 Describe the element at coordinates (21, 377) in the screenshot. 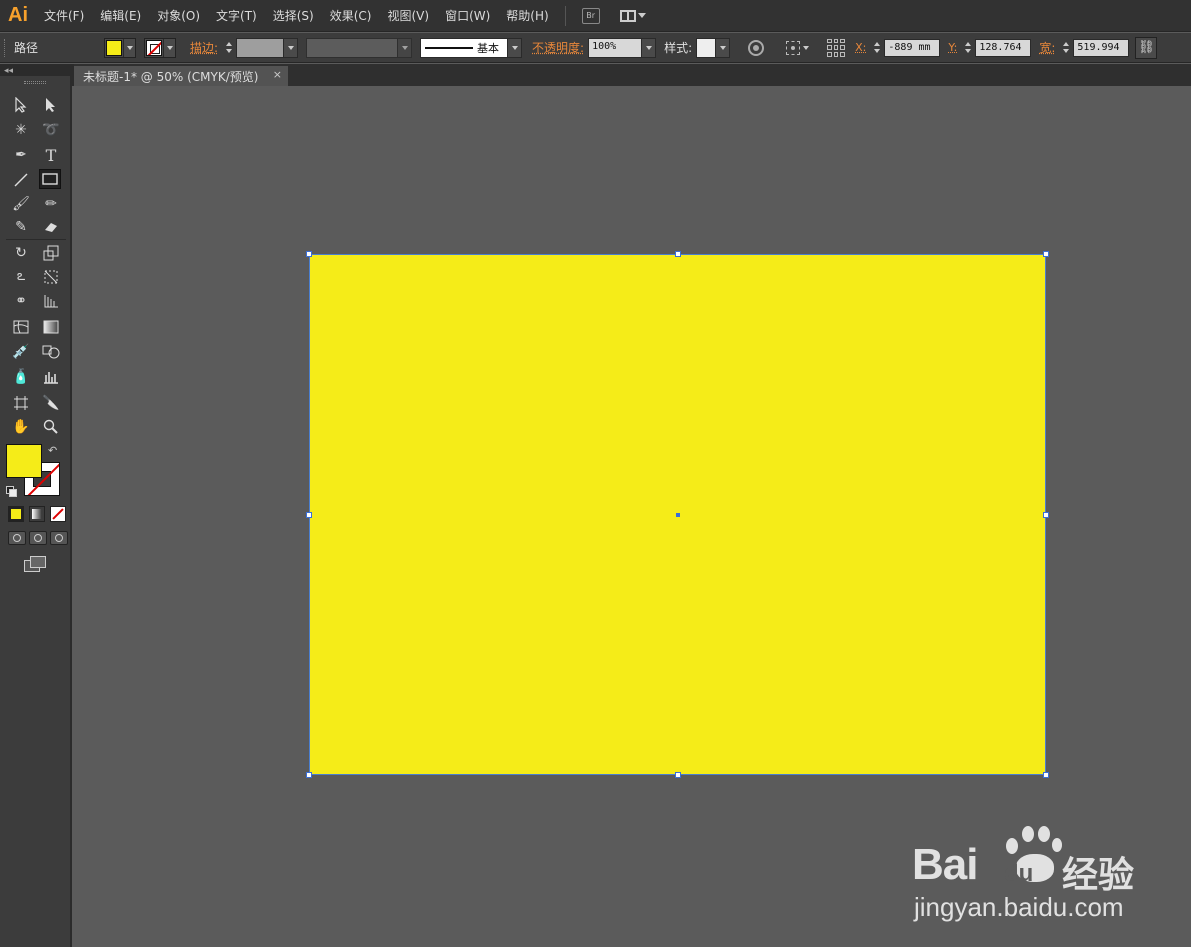

I see `symbol-sprayer-tool: 🧴` at that location.